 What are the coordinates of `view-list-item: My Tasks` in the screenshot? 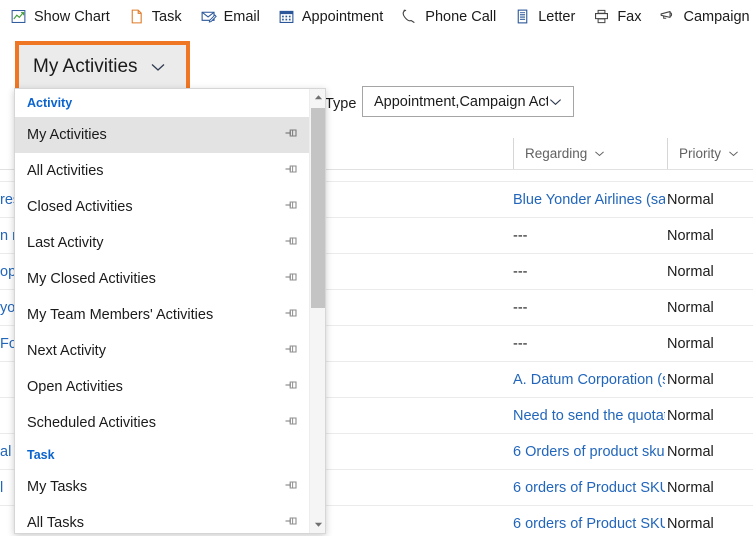 It's located at (163, 487).